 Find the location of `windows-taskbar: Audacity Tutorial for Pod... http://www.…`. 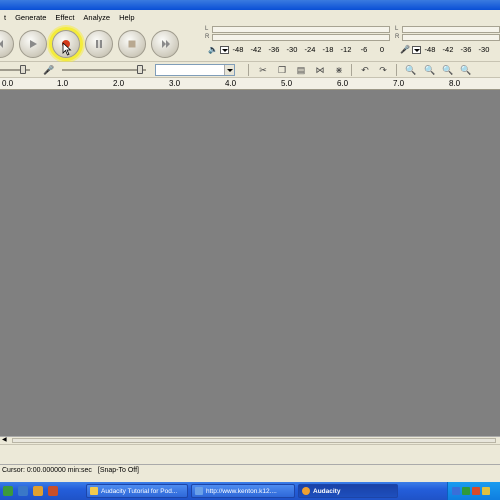

windows-taskbar: Audacity Tutorial for Pod... http://www.… is located at coordinates (250, 491).